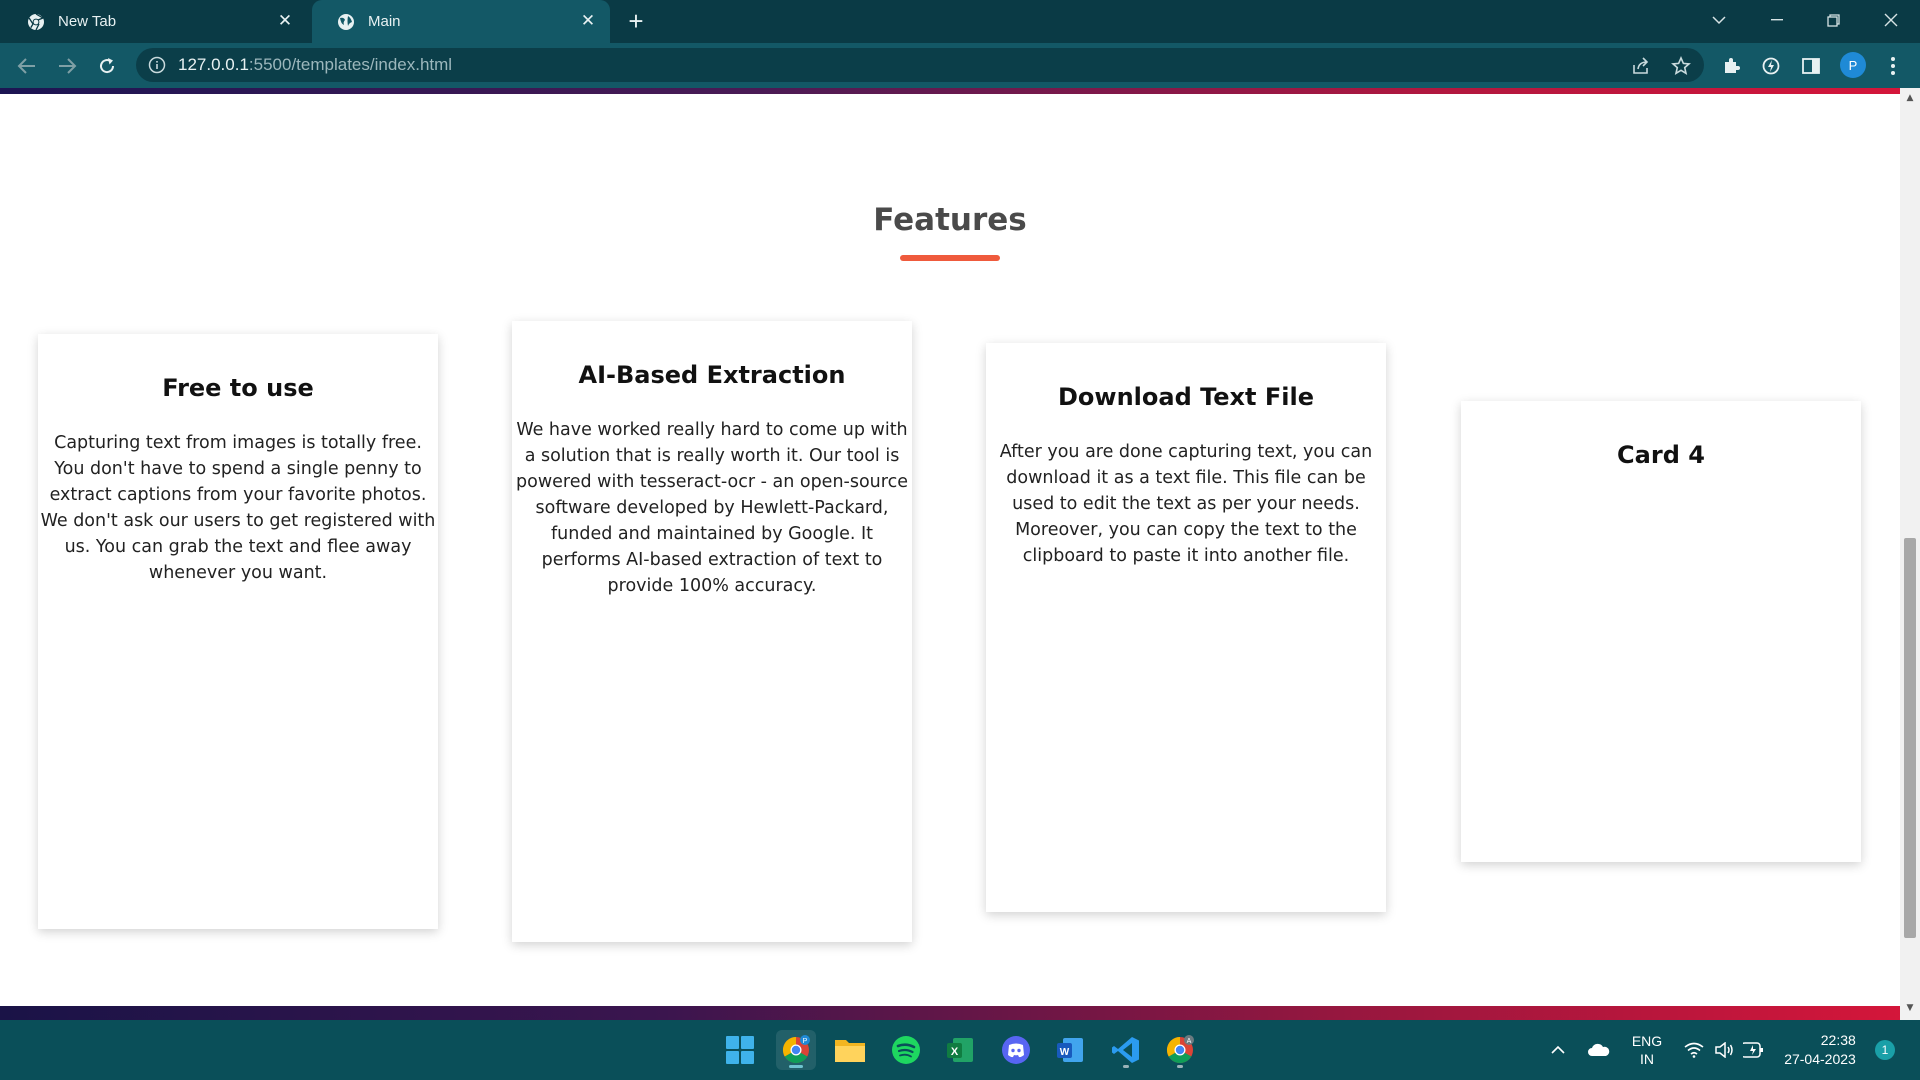 Image resolution: width=1920 pixels, height=1080 pixels. Describe the element at coordinates (920, 65) in the screenshot. I see `address-bar: 127.0.0.1:5500/templates/index.html` at that location.